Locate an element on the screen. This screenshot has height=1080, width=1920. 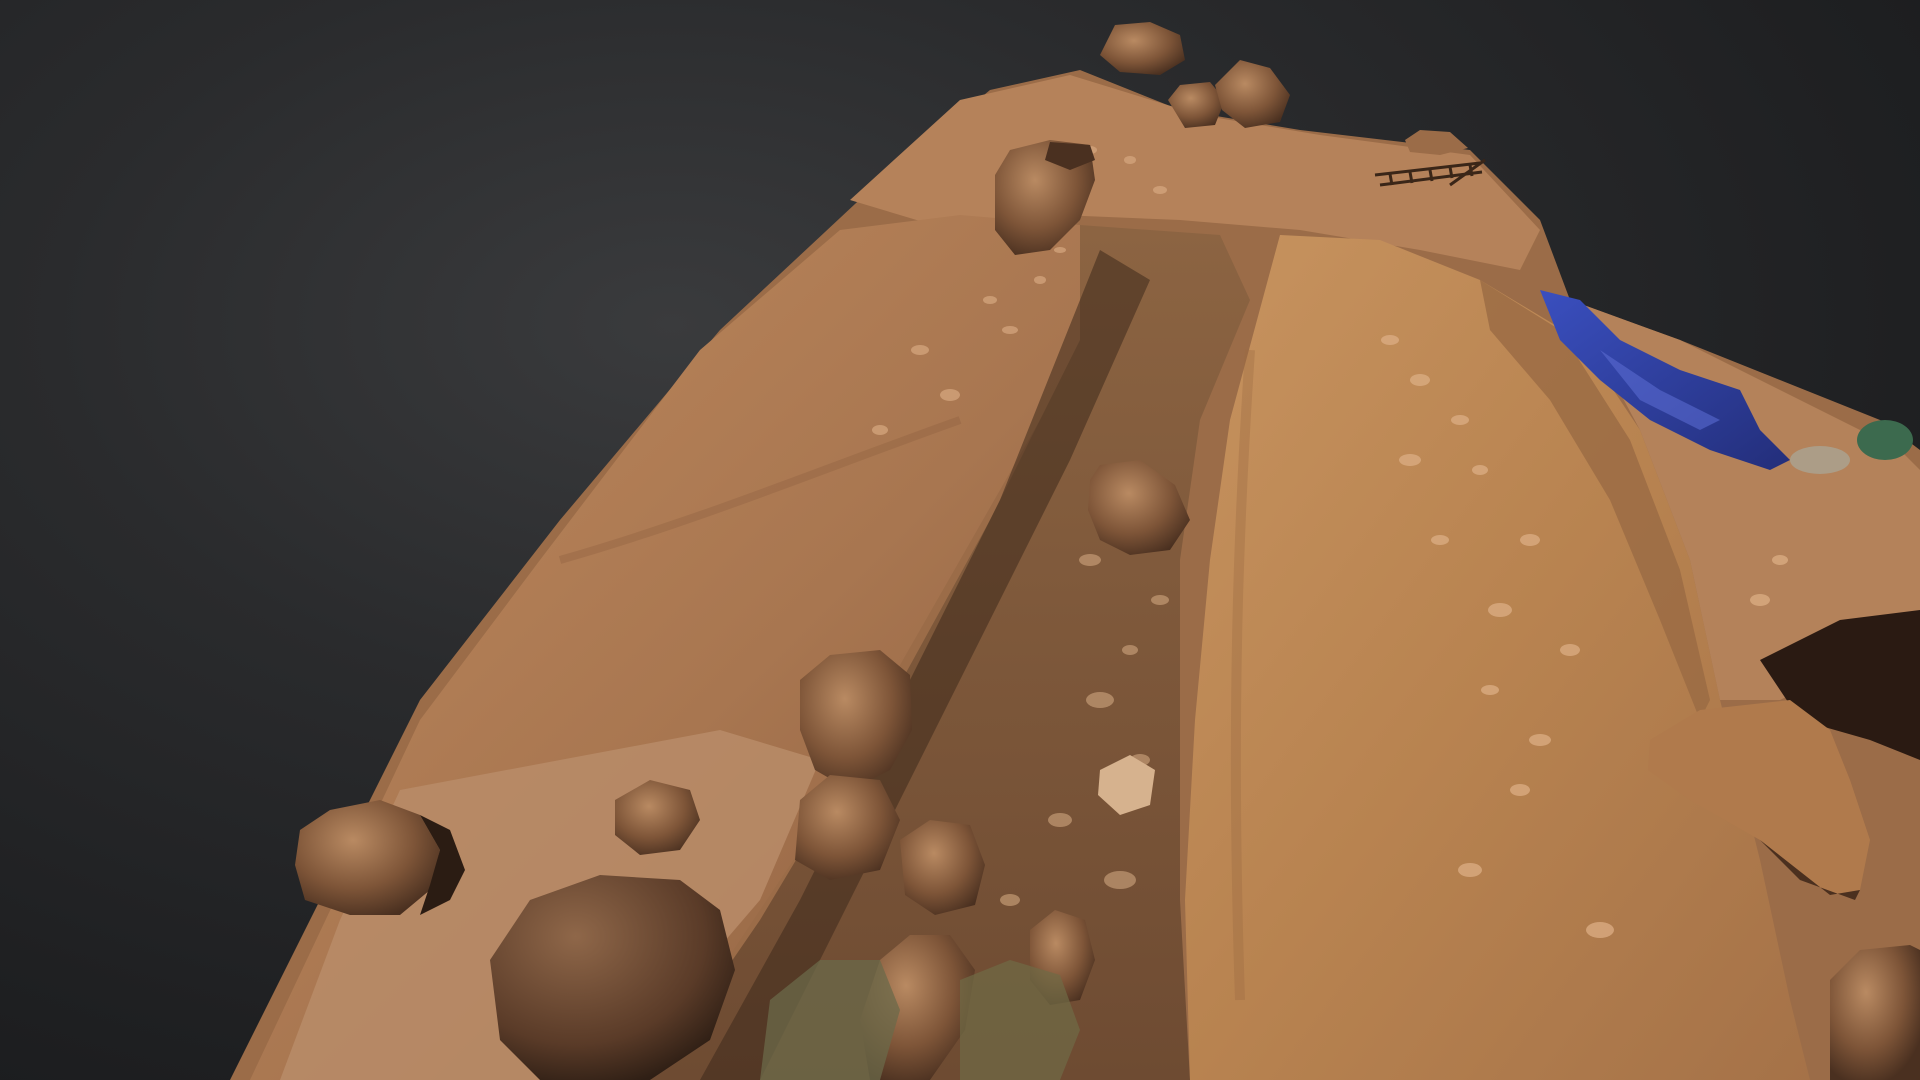
left-boulder-large is located at coordinates (367, 857).